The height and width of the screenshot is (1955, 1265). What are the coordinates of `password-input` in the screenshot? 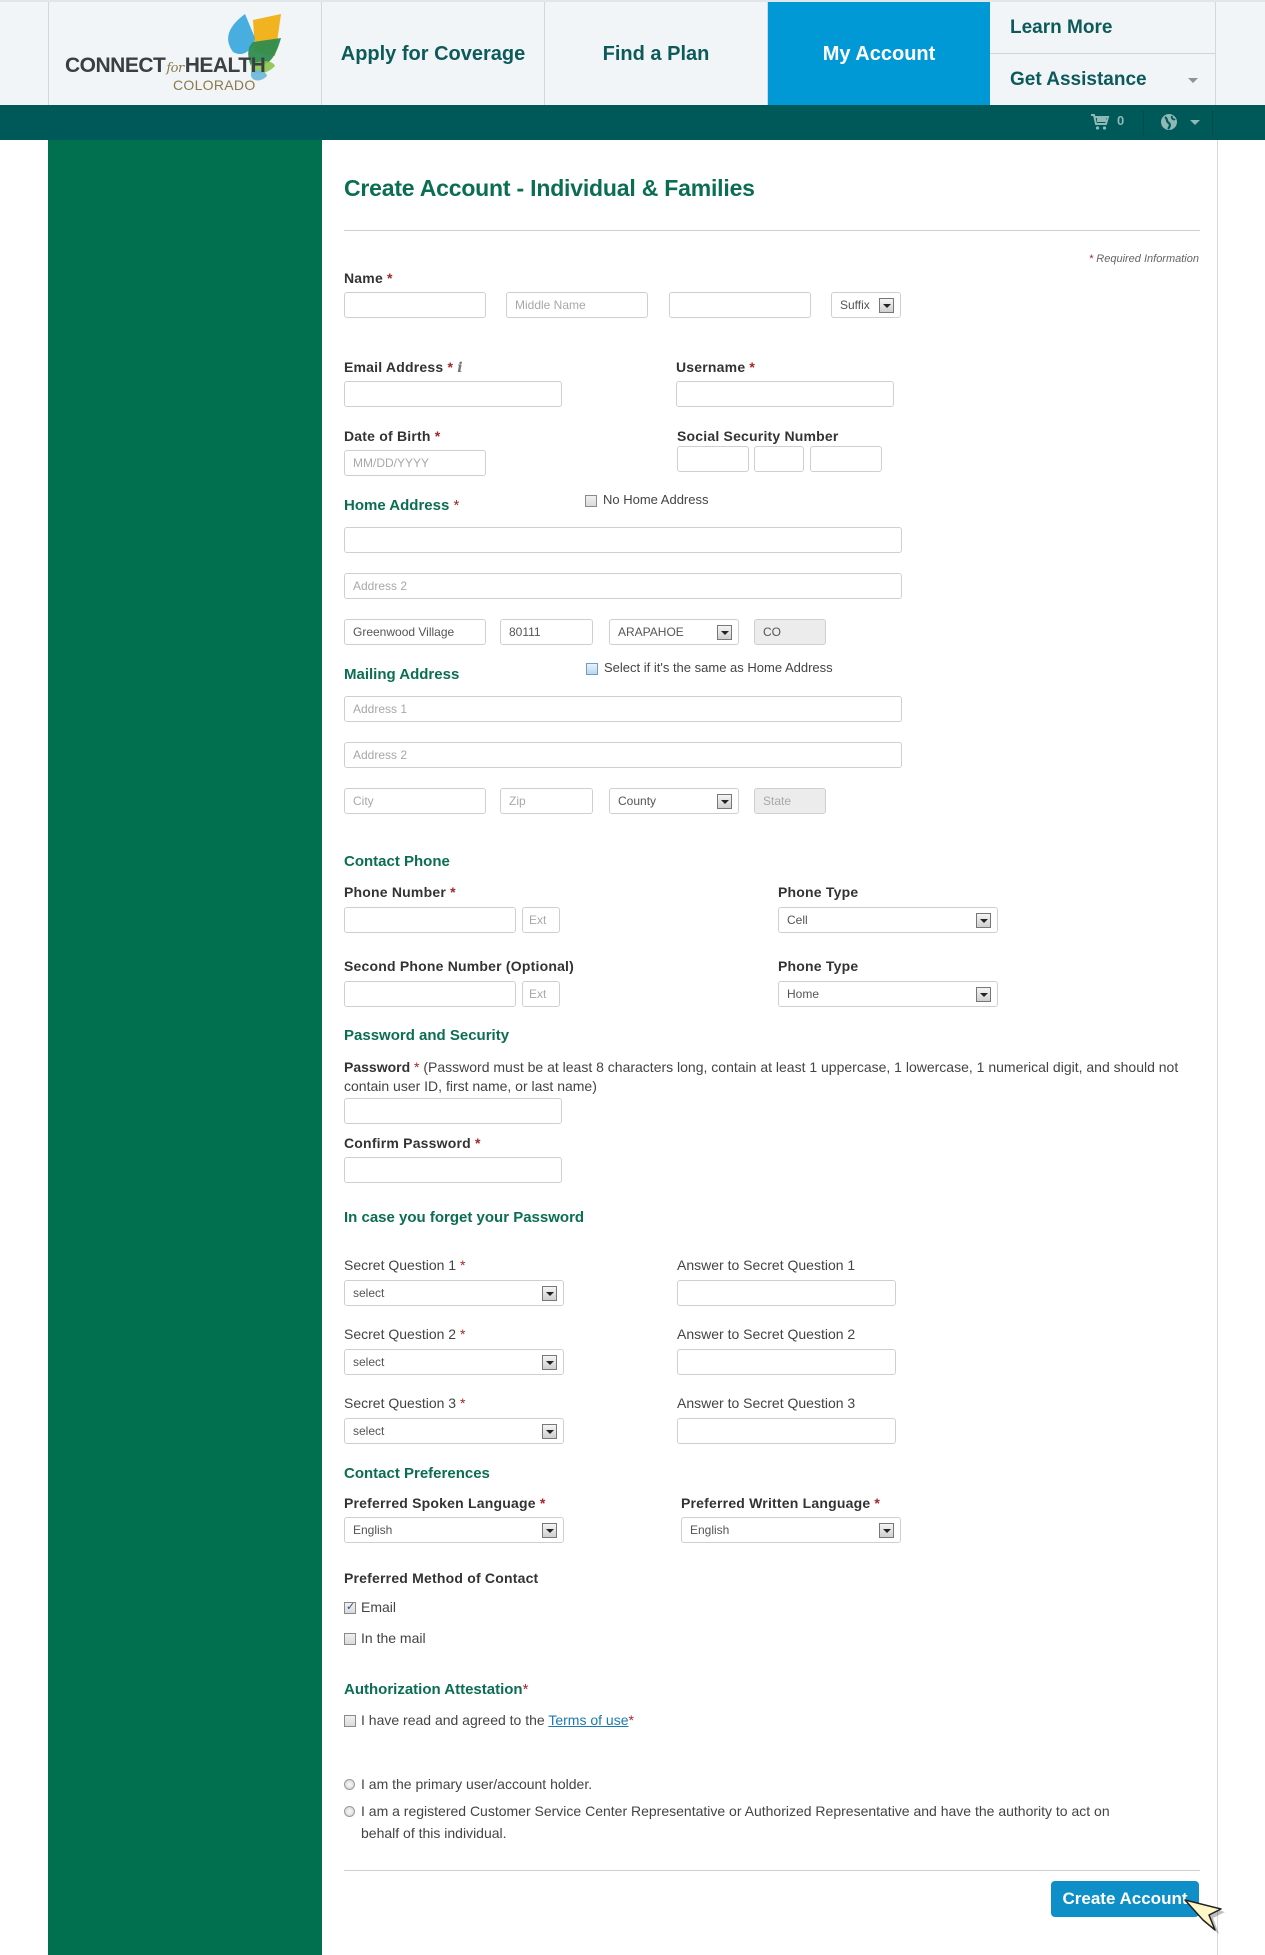 It's located at (453, 1111).